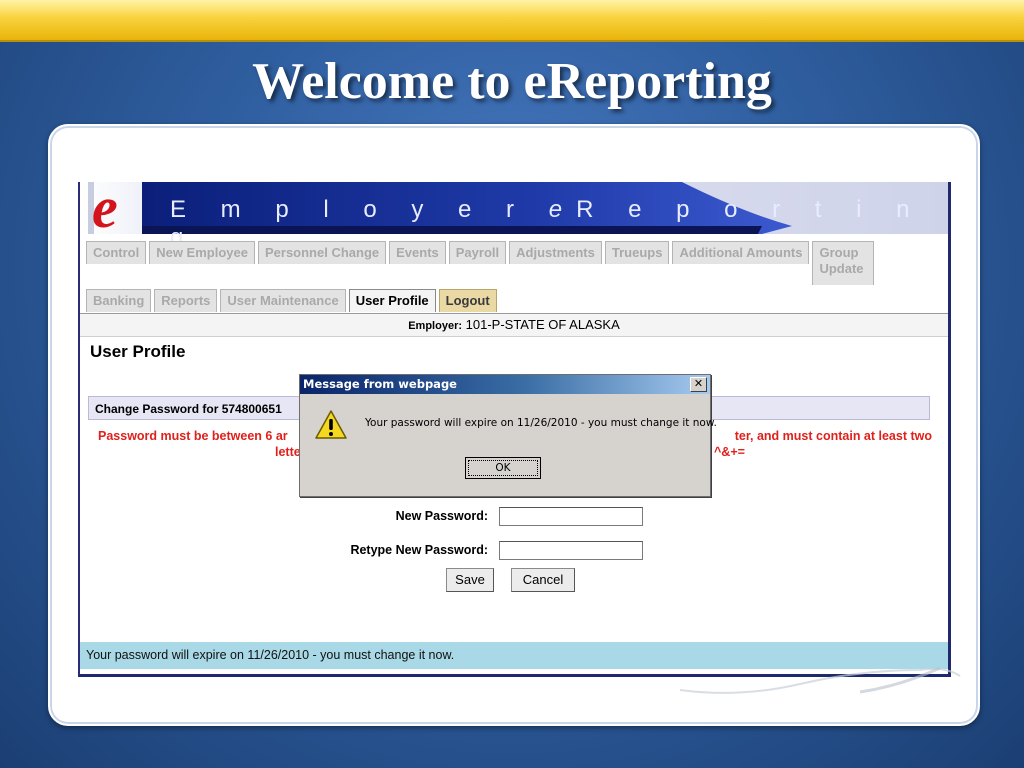 Image resolution: width=1024 pixels, height=768 pixels. I want to click on tab-events: Events, so click(417, 252).